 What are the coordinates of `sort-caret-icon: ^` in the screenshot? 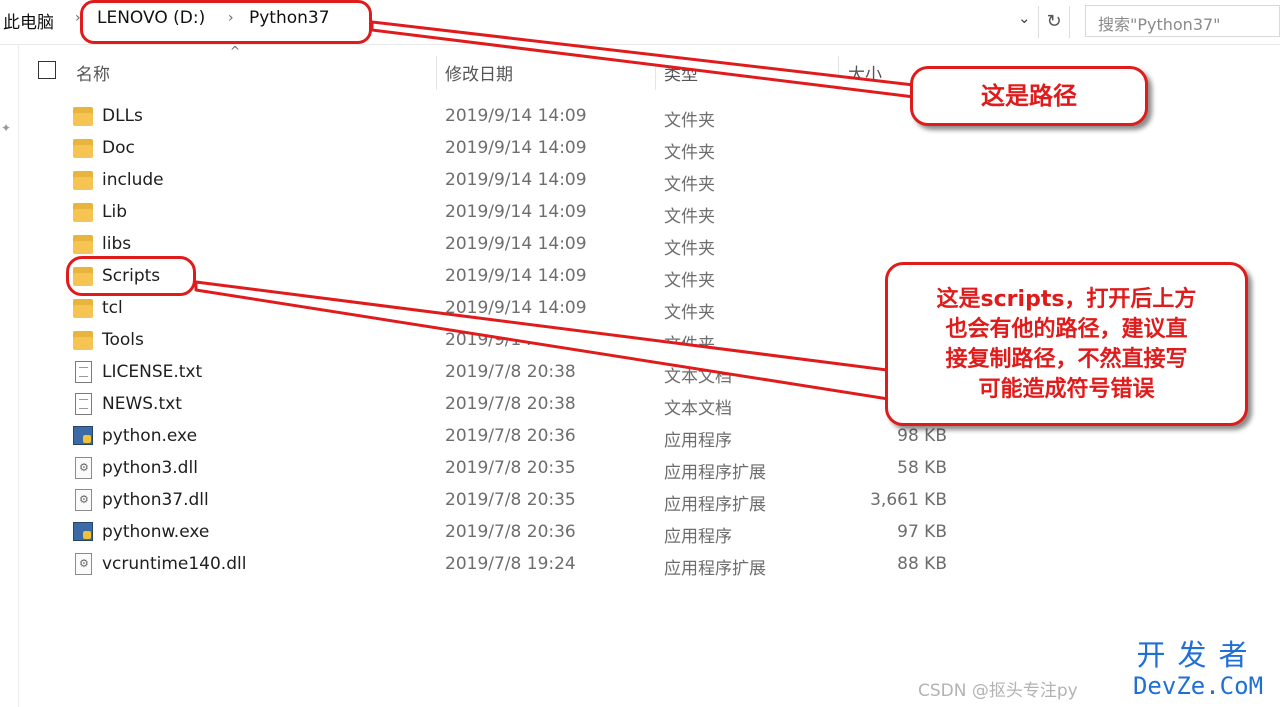 It's located at (235, 51).